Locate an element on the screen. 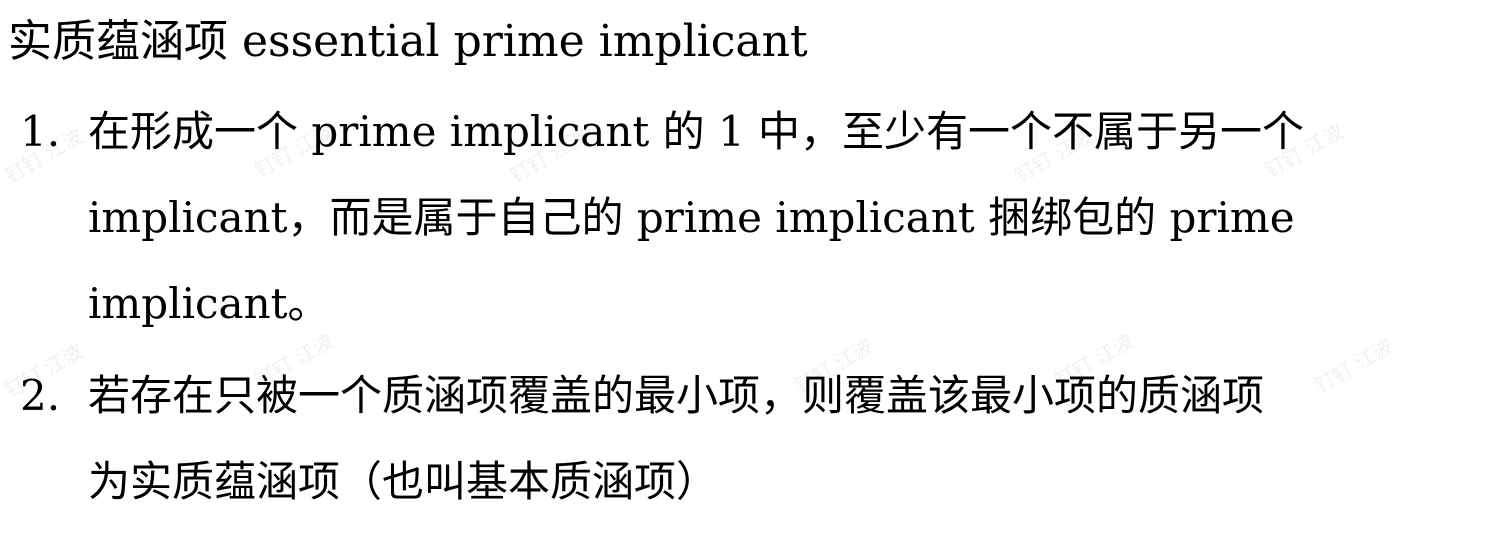 The height and width of the screenshot is (549, 1507). list-item-text-line: 在形成一个 prime implicant 的 1 中，至少有一个不属于另一个 is located at coordinates (696, 131).